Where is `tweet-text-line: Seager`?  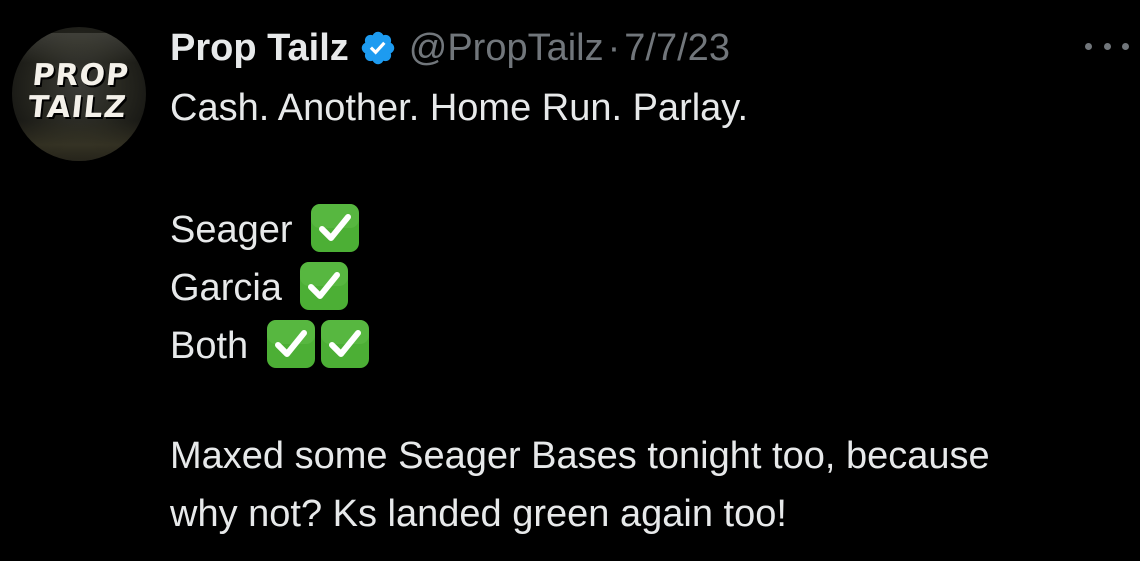 tweet-text-line: Seager is located at coordinates (265, 228).